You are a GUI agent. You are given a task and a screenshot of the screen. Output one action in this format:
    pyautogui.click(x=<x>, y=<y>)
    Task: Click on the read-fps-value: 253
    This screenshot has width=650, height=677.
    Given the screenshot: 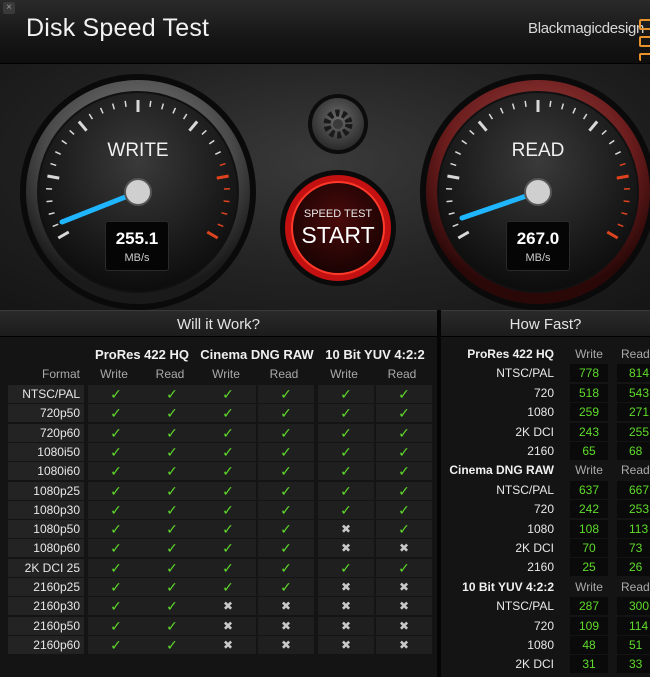 What is the action you would take?
    pyautogui.click(x=633, y=509)
    